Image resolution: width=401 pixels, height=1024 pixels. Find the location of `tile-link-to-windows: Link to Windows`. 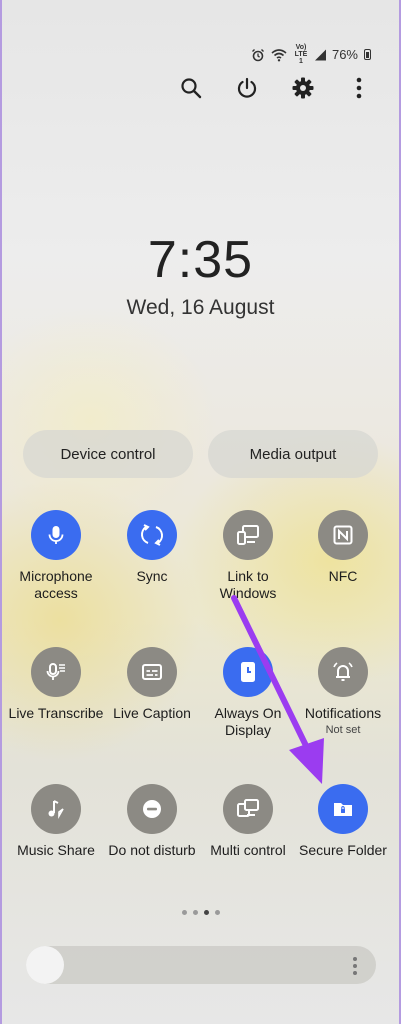

tile-link-to-windows: Link to Windows is located at coordinates (248, 556).